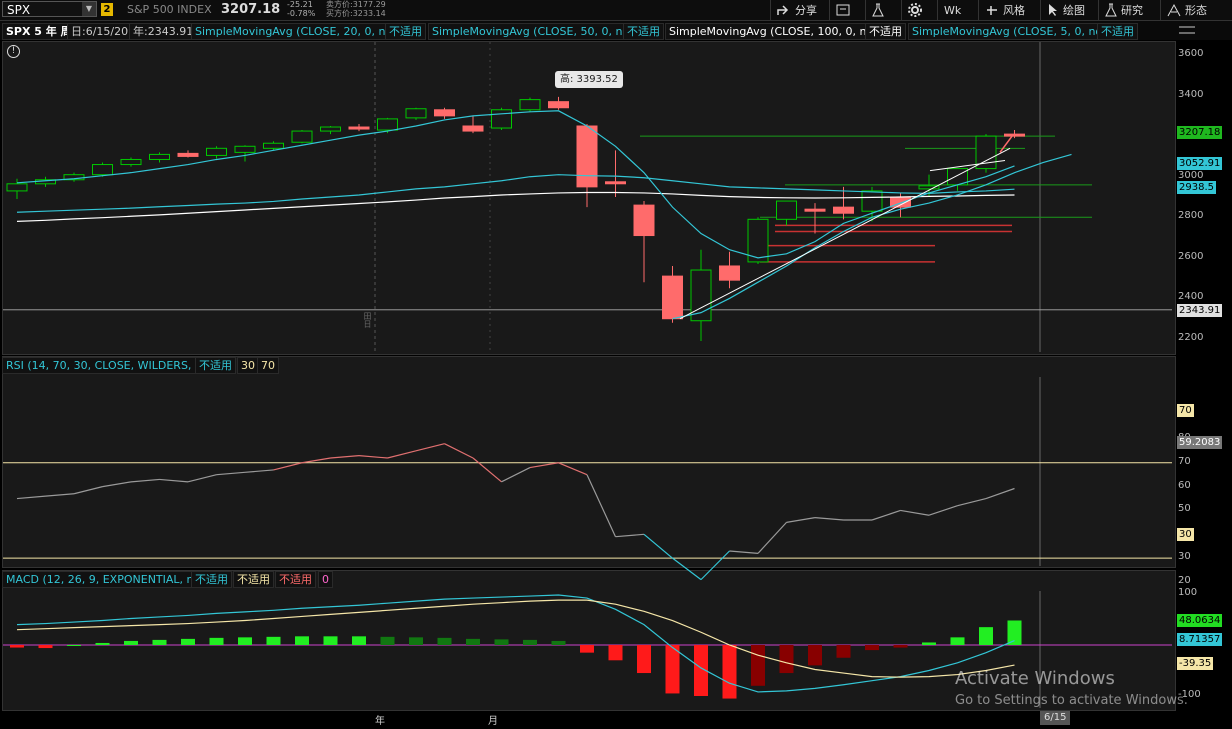 The width and height of the screenshot is (1232, 729). I want to click on macd-na-avg: 不适用, so click(253, 579).